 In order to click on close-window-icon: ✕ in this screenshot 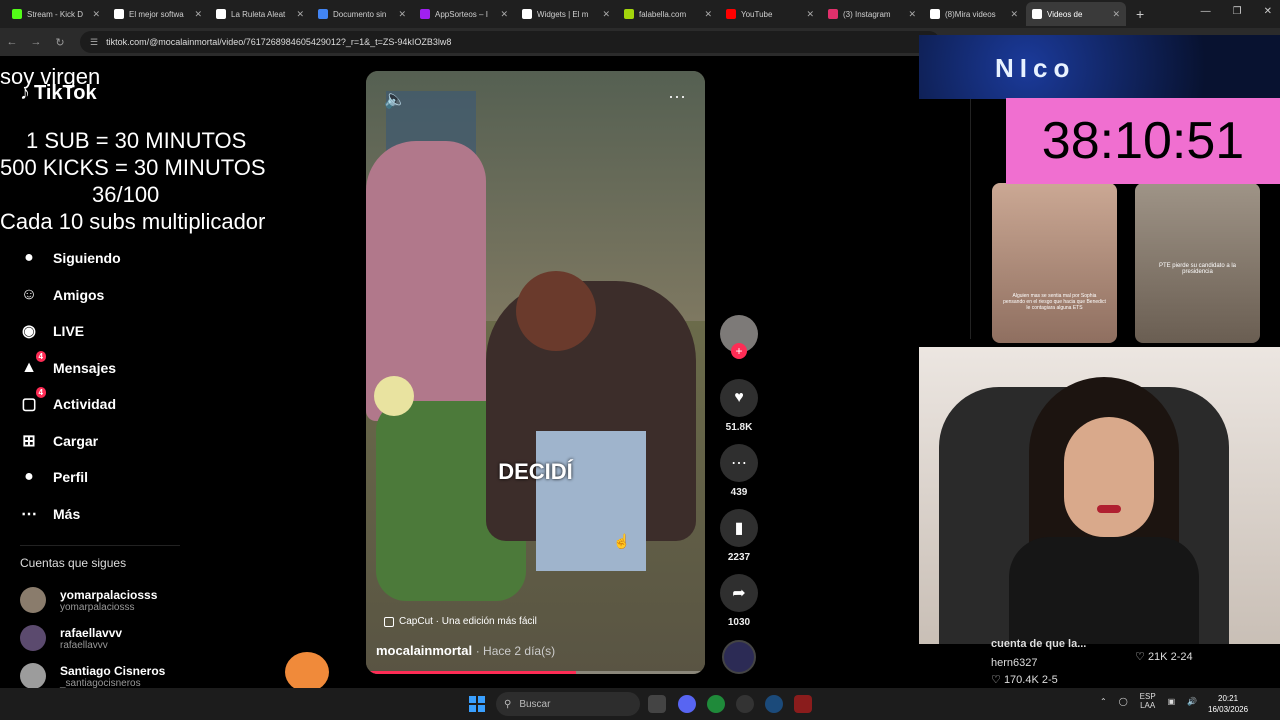, I will do `click(1268, 11)`.